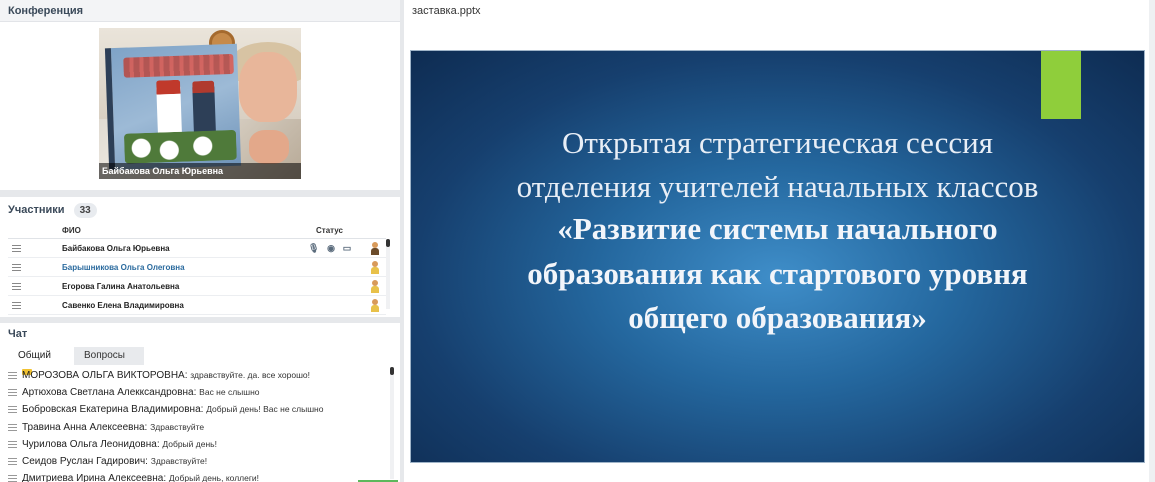 The height and width of the screenshot is (482, 1155). I want to click on slide-title-line-1: Открытая стратегическая сессия, so click(777, 142).